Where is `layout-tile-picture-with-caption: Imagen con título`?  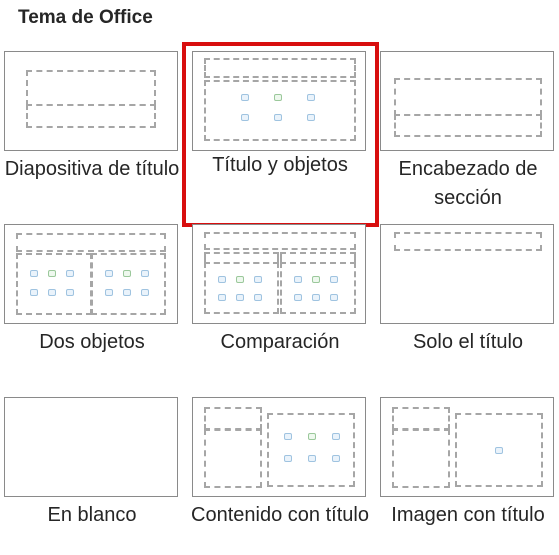 layout-tile-picture-with-caption: Imagen con título is located at coordinates (468, 476).